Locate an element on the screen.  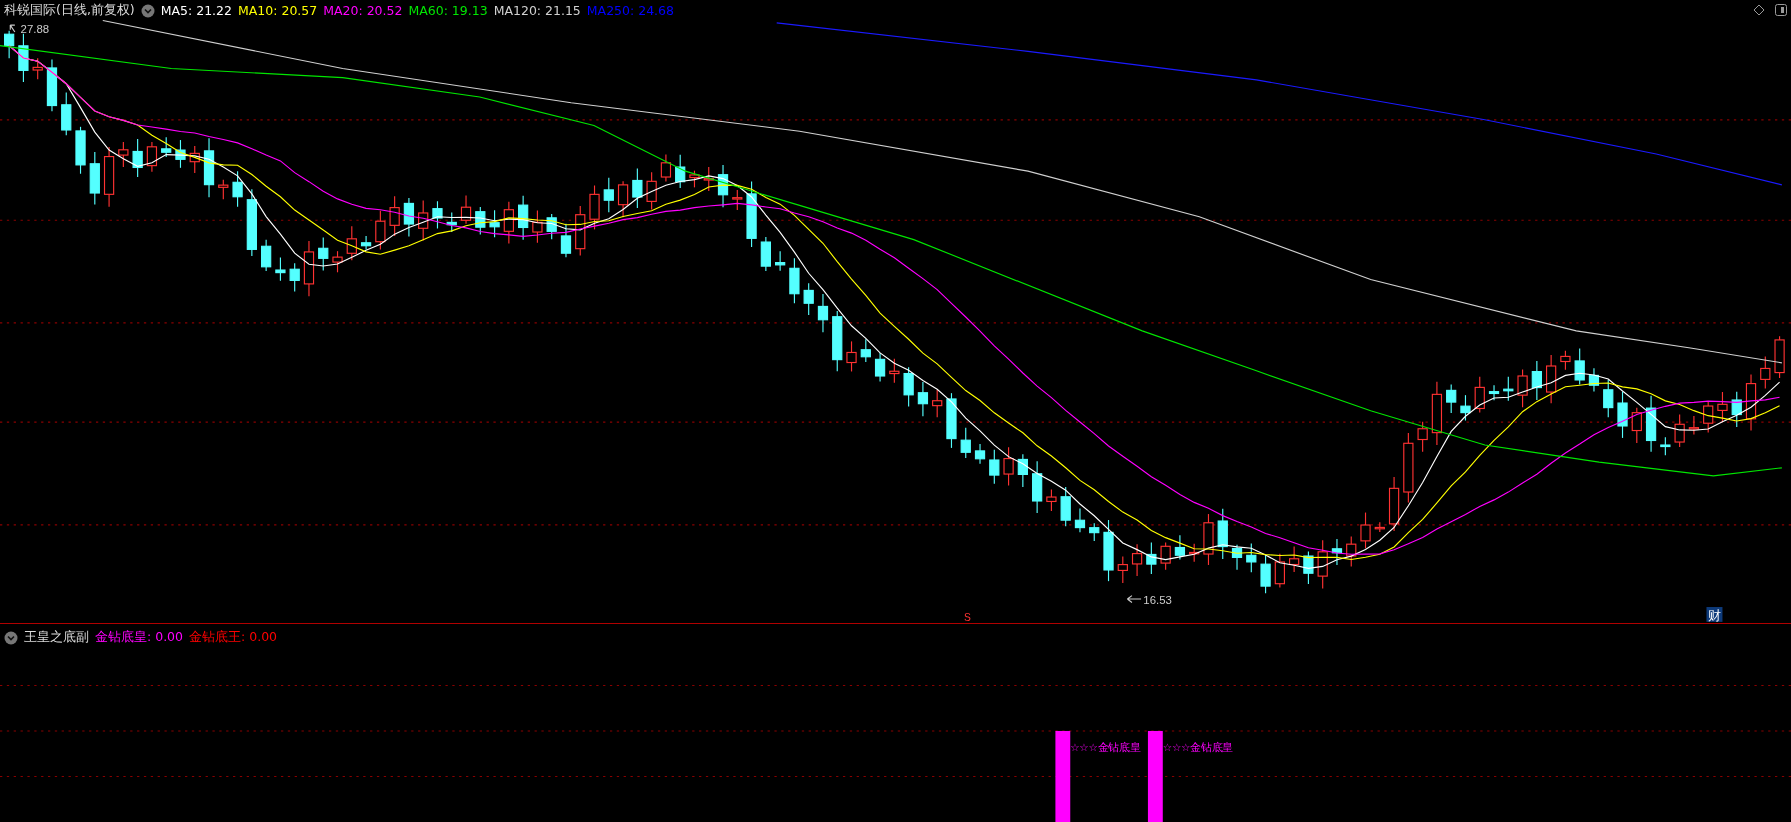
price-label: 27.88 is located at coordinates (35, 29).